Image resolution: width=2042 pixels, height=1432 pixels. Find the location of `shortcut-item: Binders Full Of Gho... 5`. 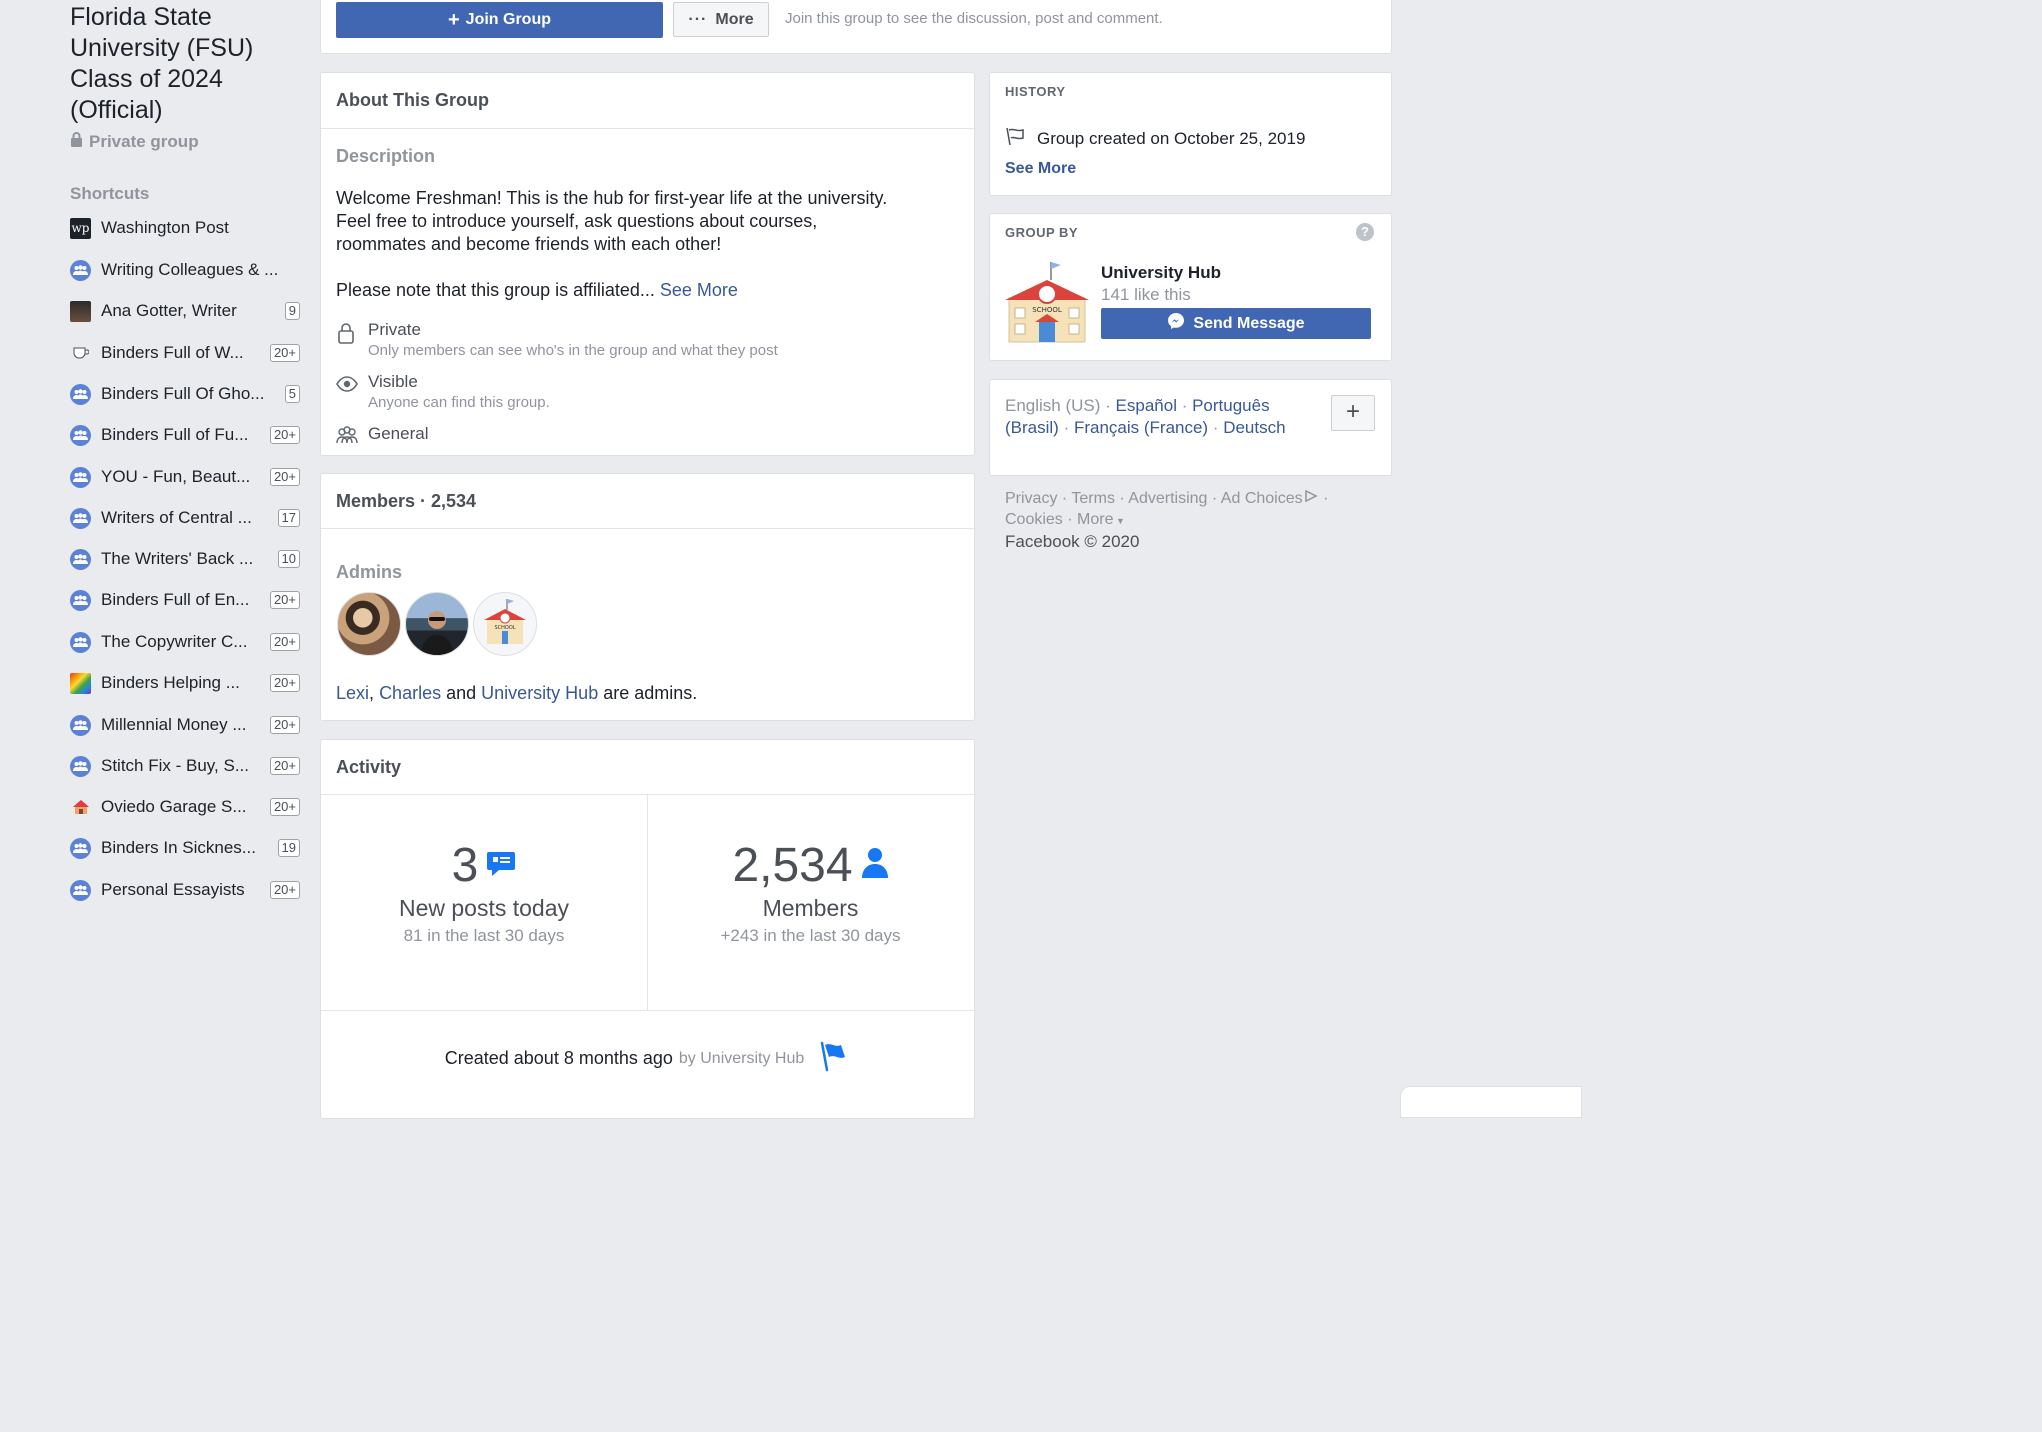

shortcut-item: Binders Full Of Gho... 5 is located at coordinates (185, 394).